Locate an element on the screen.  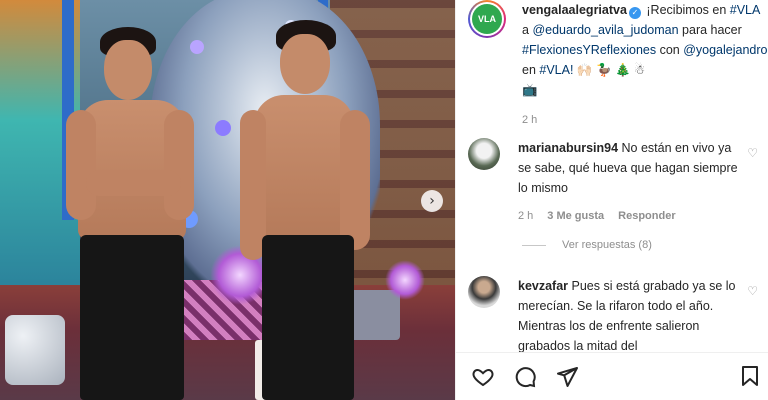
share-icon is located at coordinates (567, 377).